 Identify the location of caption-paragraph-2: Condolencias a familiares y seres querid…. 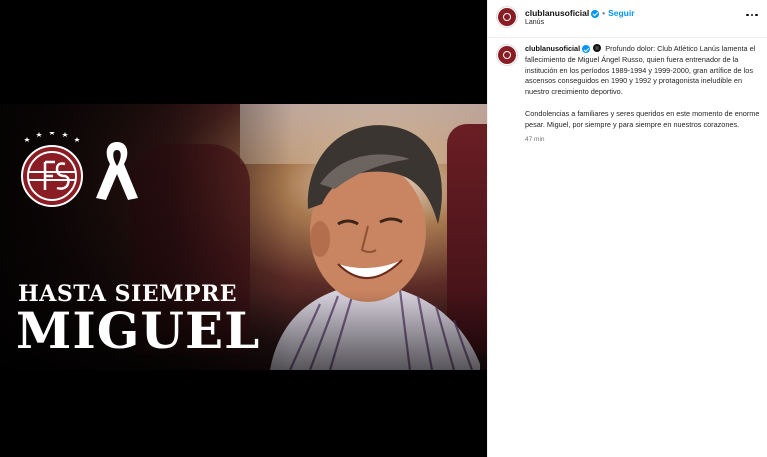
(642, 118).